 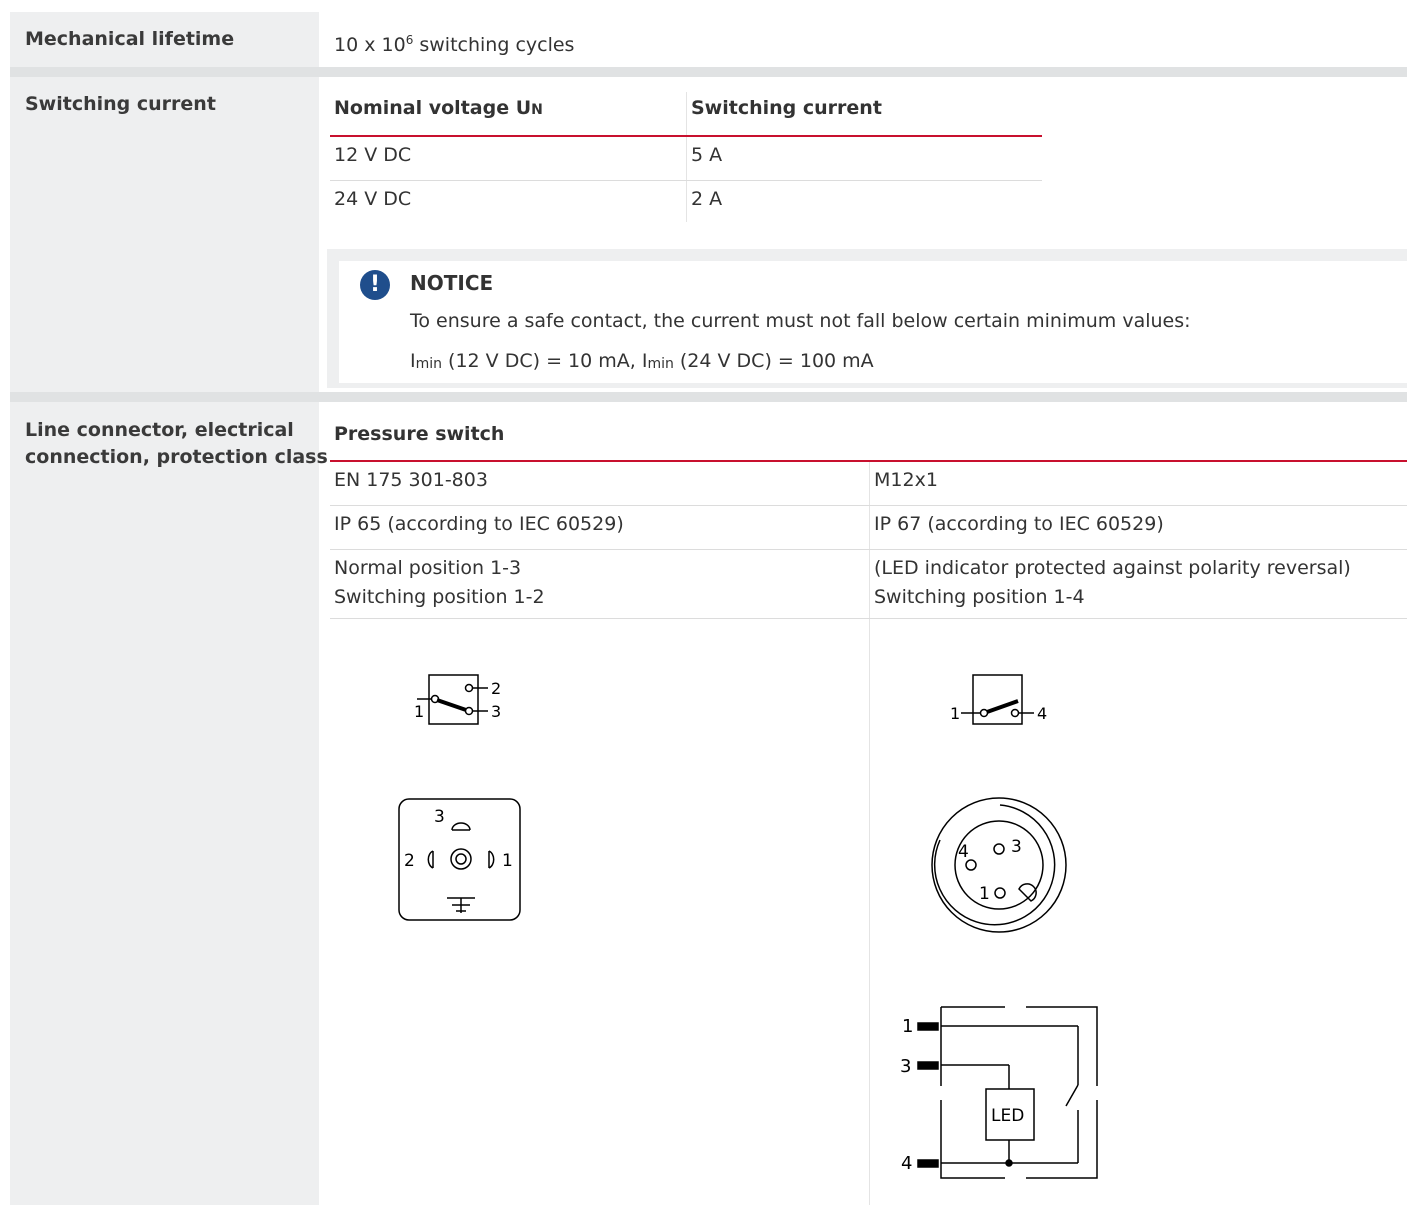 What do you see at coordinates (963, 852) in the screenshot?
I see `pin-label: 4` at bounding box center [963, 852].